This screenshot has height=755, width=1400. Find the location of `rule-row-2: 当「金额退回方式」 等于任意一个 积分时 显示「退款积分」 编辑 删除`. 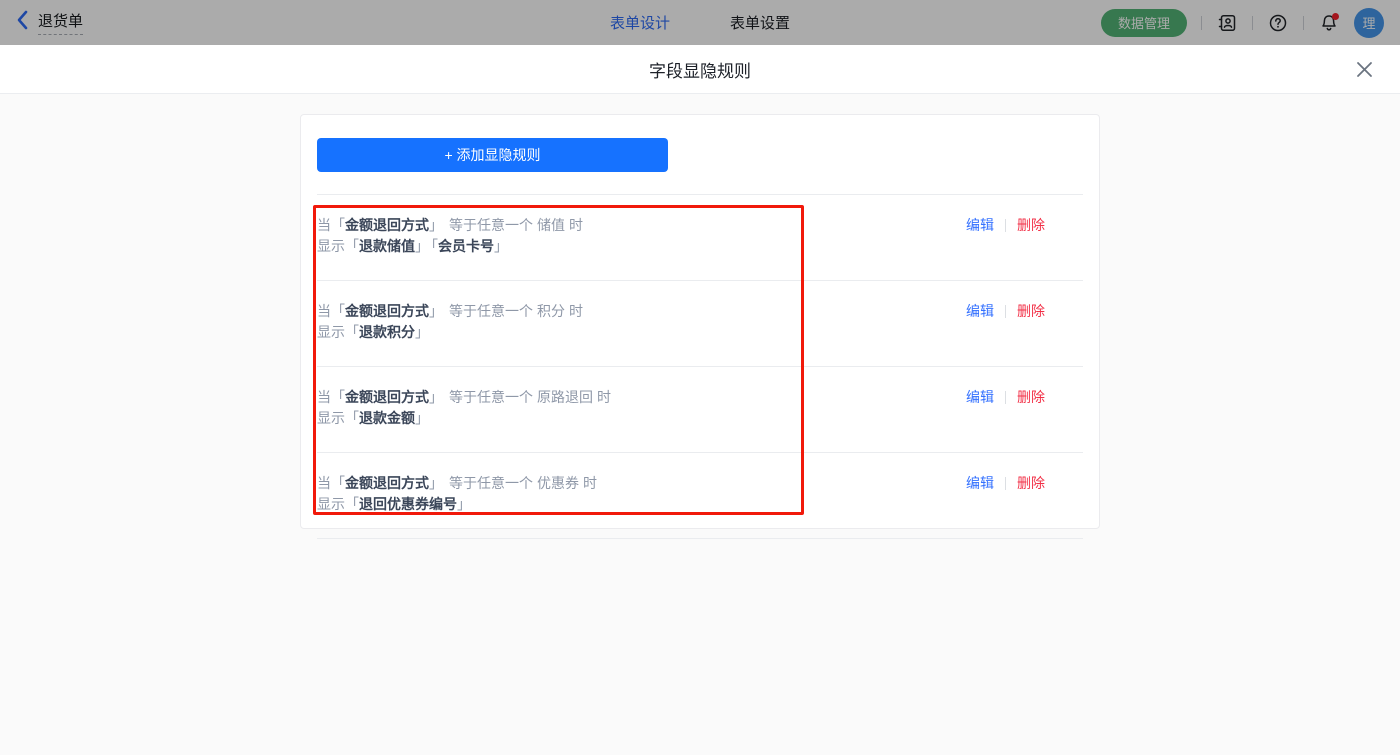

rule-row-2: 当「金额退回方式」 等于任意一个 积分时 显示「退款积分」 编辑 删除 is located at coordinates (700, 324).